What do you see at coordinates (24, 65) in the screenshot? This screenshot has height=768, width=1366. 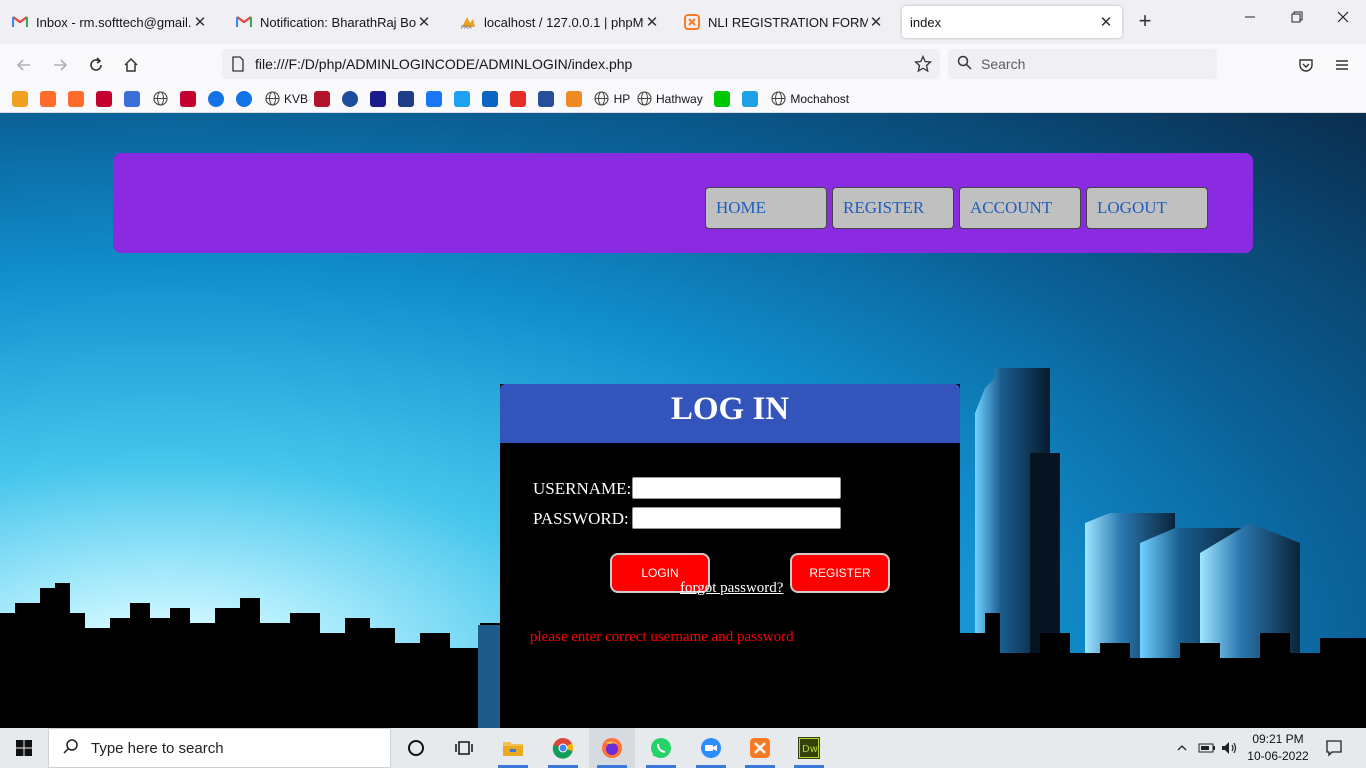 I see `back-arrow-icon` at bounding box center [24, 65].